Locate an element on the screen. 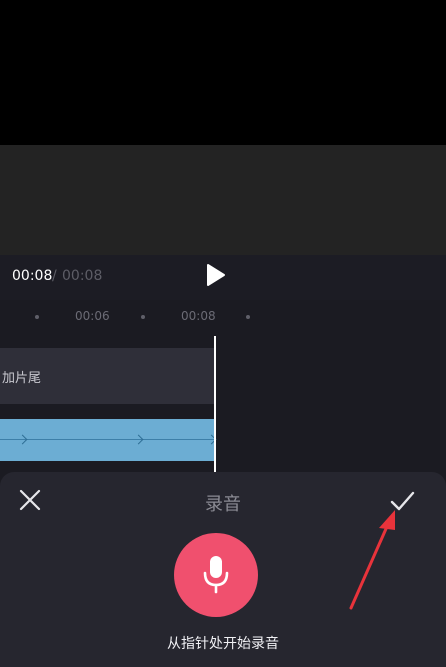  play-icon is located at coordinates (216, 275).